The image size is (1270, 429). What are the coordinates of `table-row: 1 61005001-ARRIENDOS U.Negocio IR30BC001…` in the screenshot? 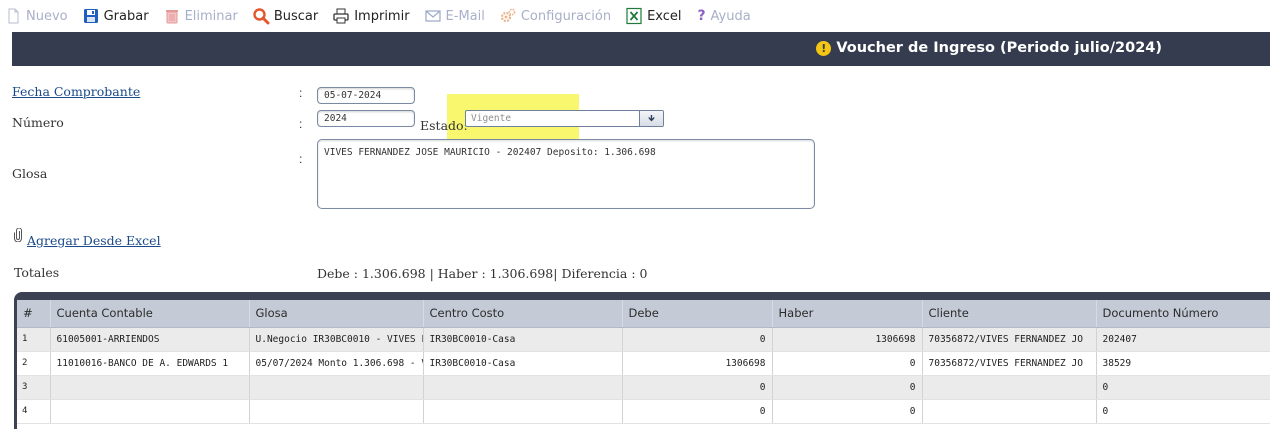 It's located at (643, 339).